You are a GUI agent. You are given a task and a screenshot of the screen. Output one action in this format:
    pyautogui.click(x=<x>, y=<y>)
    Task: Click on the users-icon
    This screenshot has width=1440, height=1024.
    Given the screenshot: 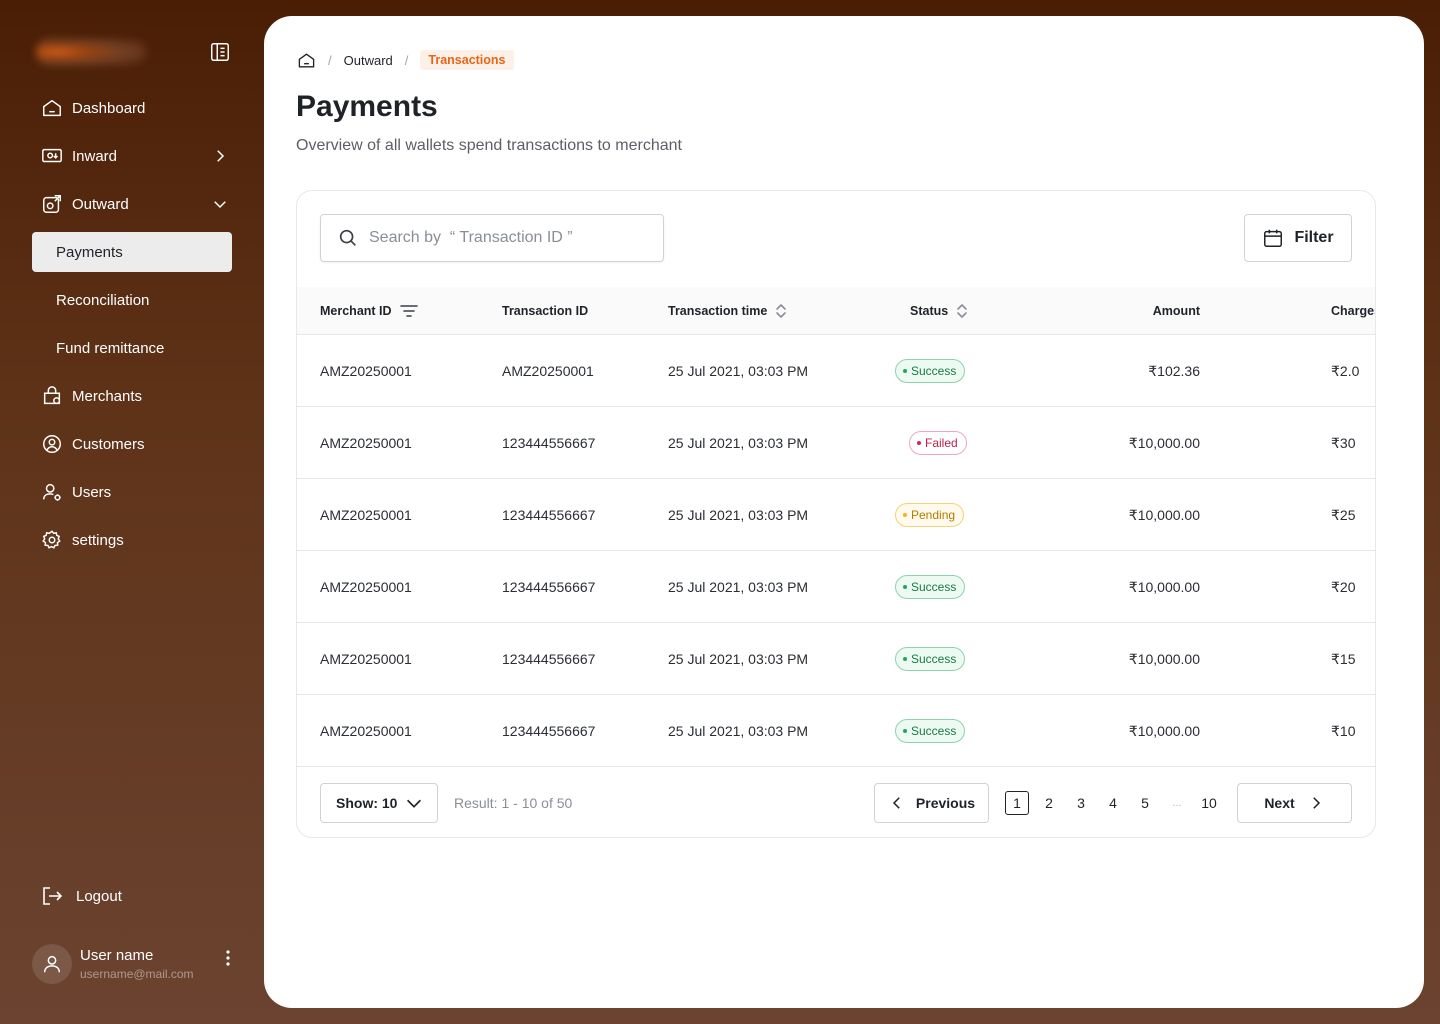 What is the action you would take?
    pyautogui.click(x=52, y=492)
    